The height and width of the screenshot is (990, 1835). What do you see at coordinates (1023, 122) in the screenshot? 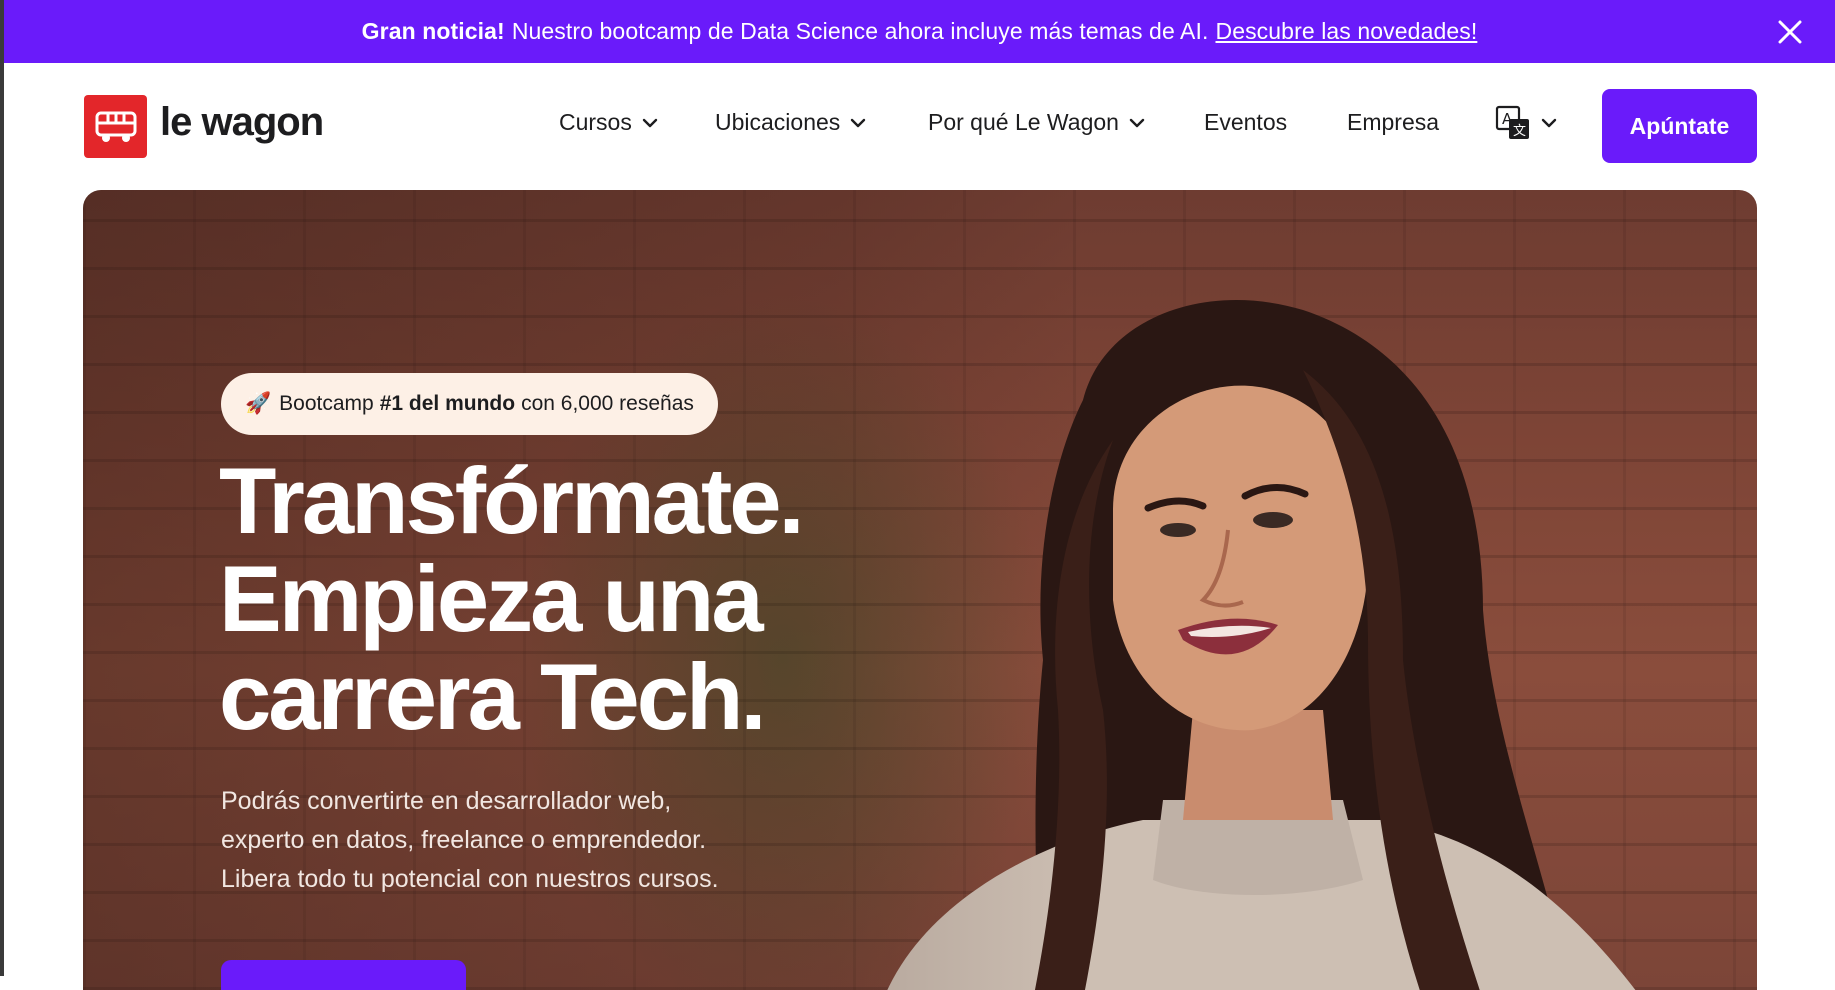
I see `nav-label: Por qué Le Wagon` at bounding box center [1023, 122].